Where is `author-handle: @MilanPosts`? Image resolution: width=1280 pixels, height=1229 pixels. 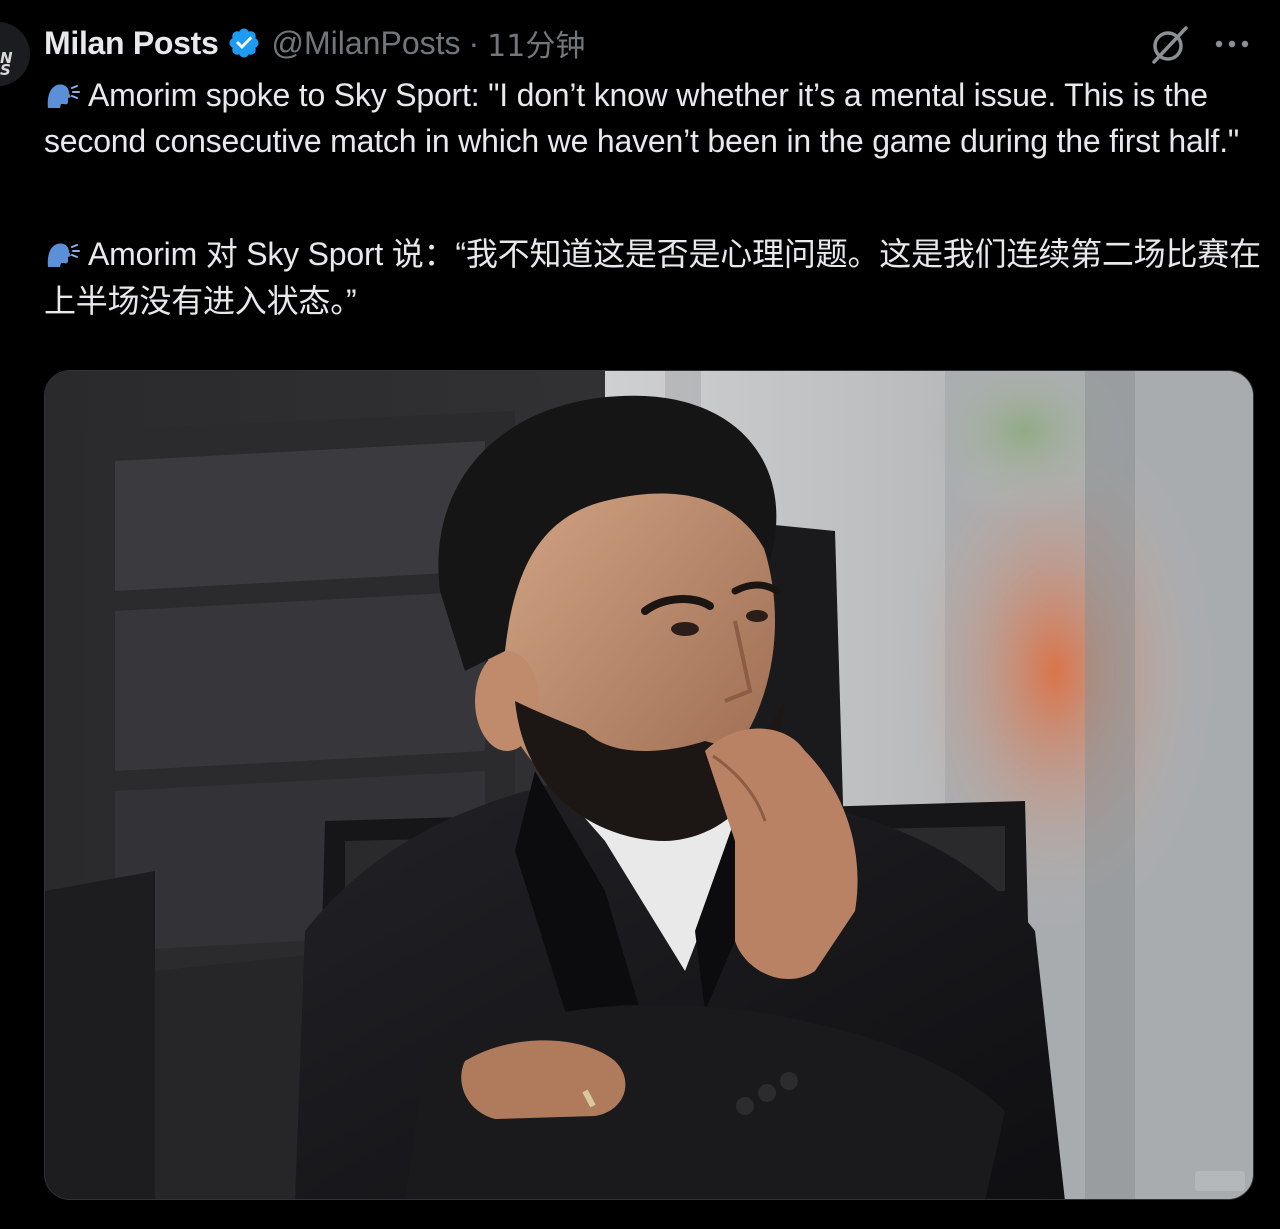
author-handle: @MilanPosts is located at coordinates (366, 43).